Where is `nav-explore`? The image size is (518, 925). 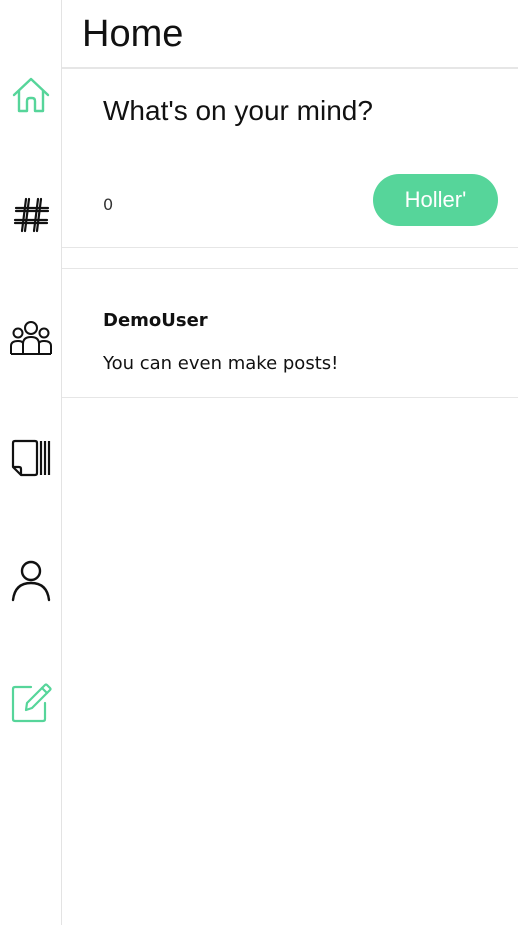
nav-explore is located at coordinates (31, 215).